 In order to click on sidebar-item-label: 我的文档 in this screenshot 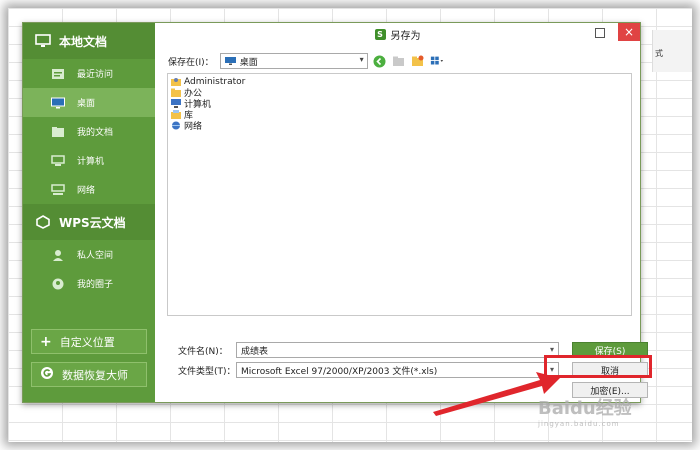, I will do `click(95, 133)`.